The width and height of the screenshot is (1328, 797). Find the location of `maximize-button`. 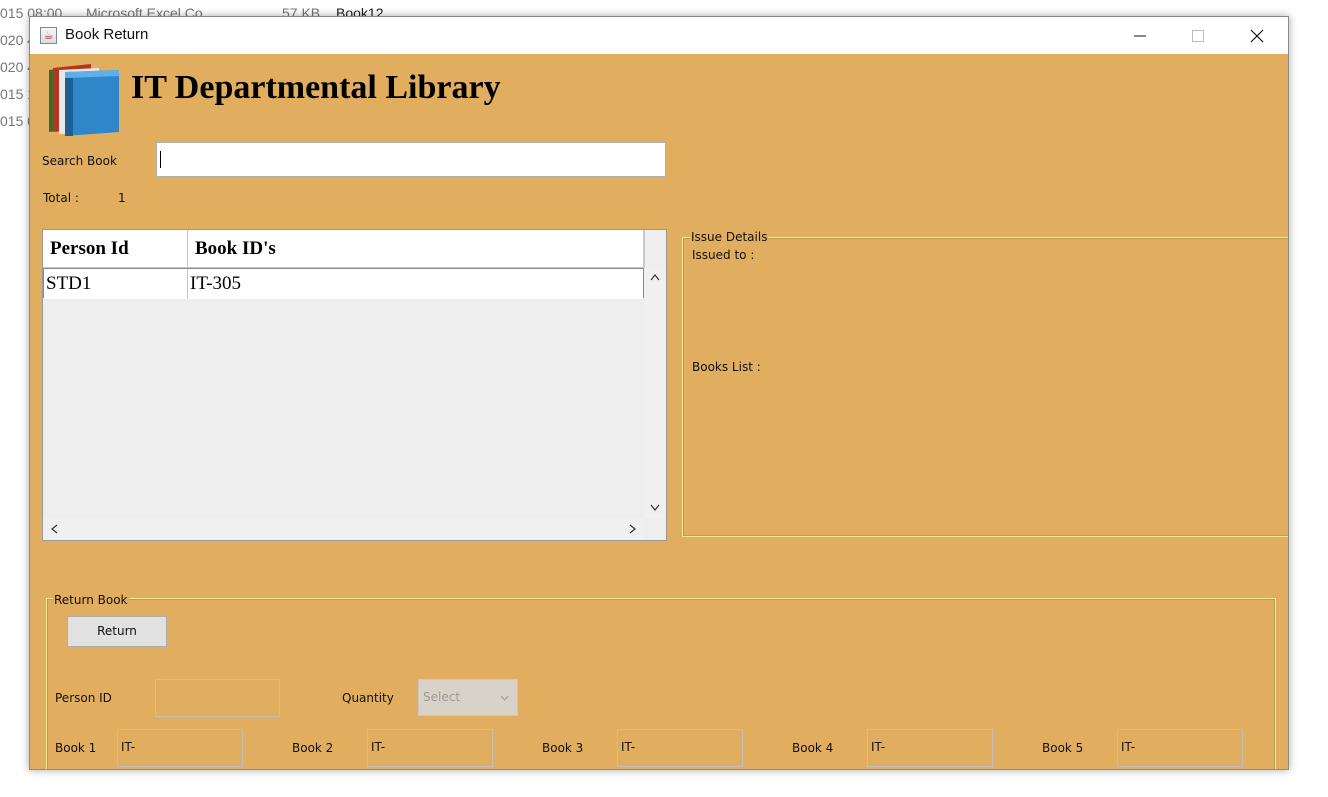

maximize-button is located at coordinates (1198, 35).